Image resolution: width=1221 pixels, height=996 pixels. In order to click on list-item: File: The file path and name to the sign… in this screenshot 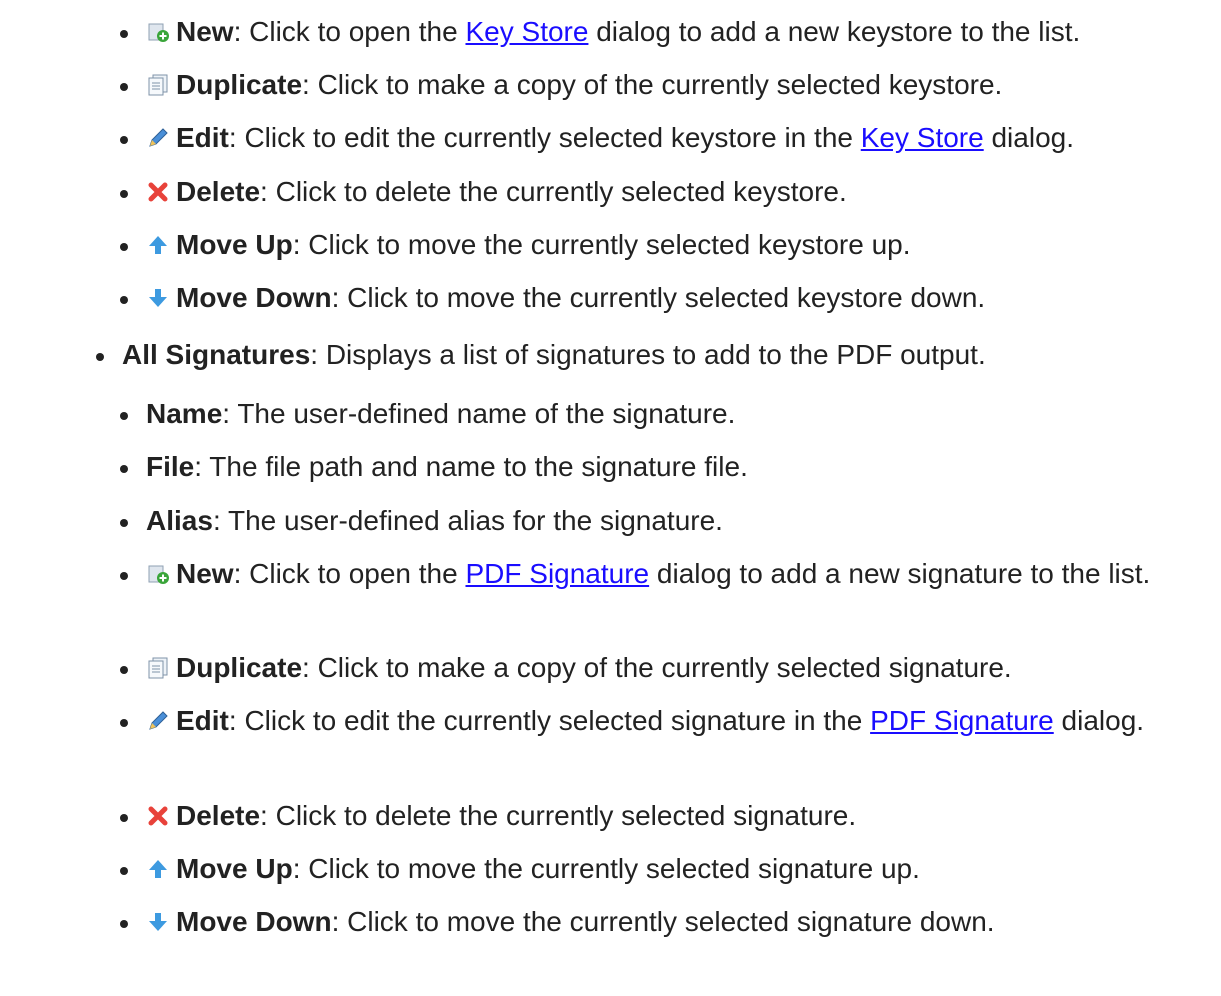, I will do `click(434, 467)`.